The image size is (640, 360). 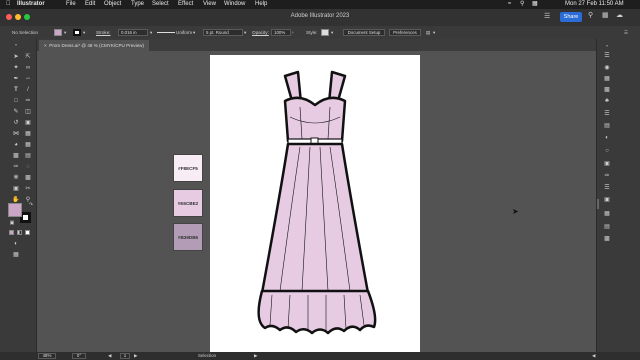 I want to click on graphic-styles-icon: ▣, so click(x=607, y=164).